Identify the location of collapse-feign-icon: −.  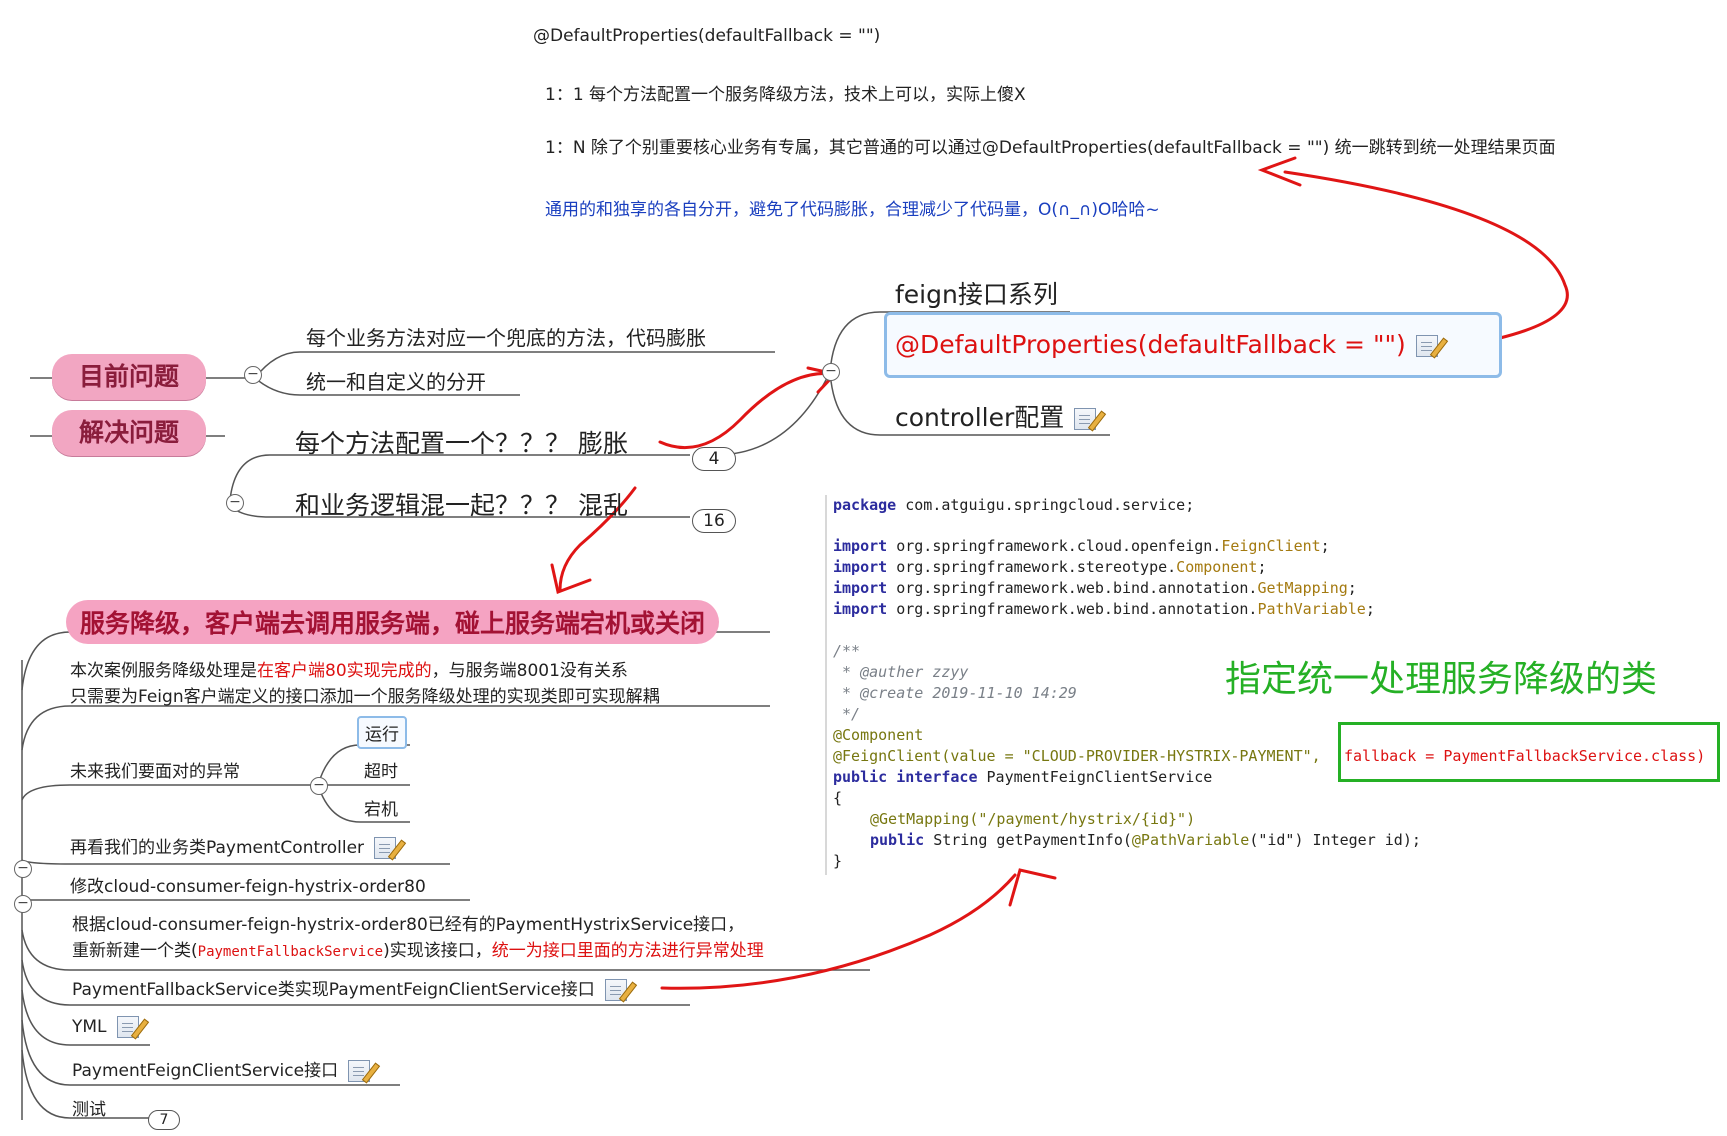
(831, 372).